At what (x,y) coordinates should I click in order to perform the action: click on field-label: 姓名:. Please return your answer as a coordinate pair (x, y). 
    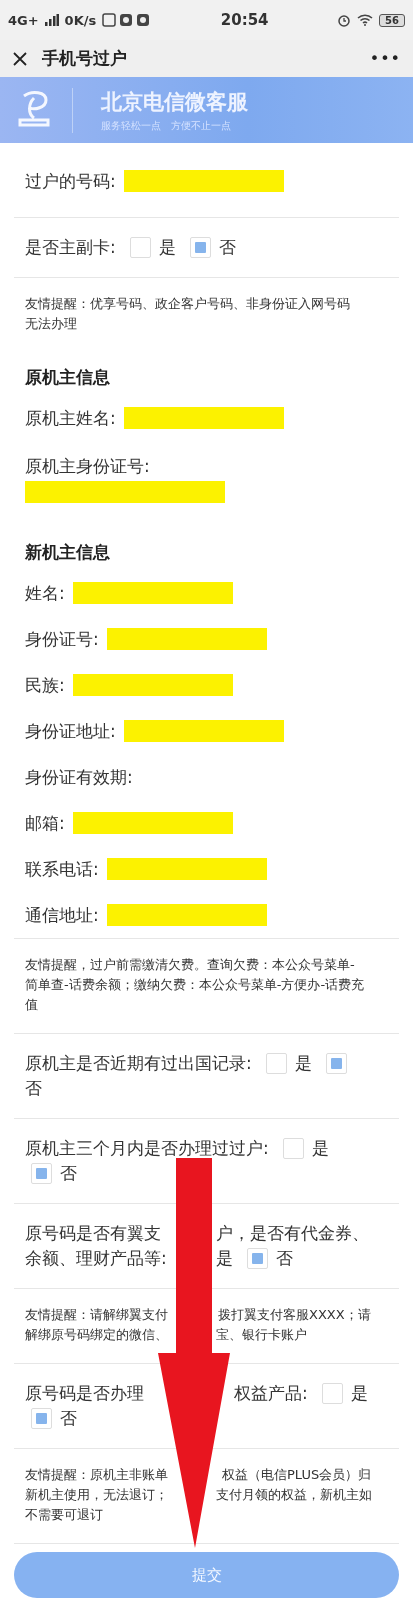
    Looking at the image, I should click on (45, 593).